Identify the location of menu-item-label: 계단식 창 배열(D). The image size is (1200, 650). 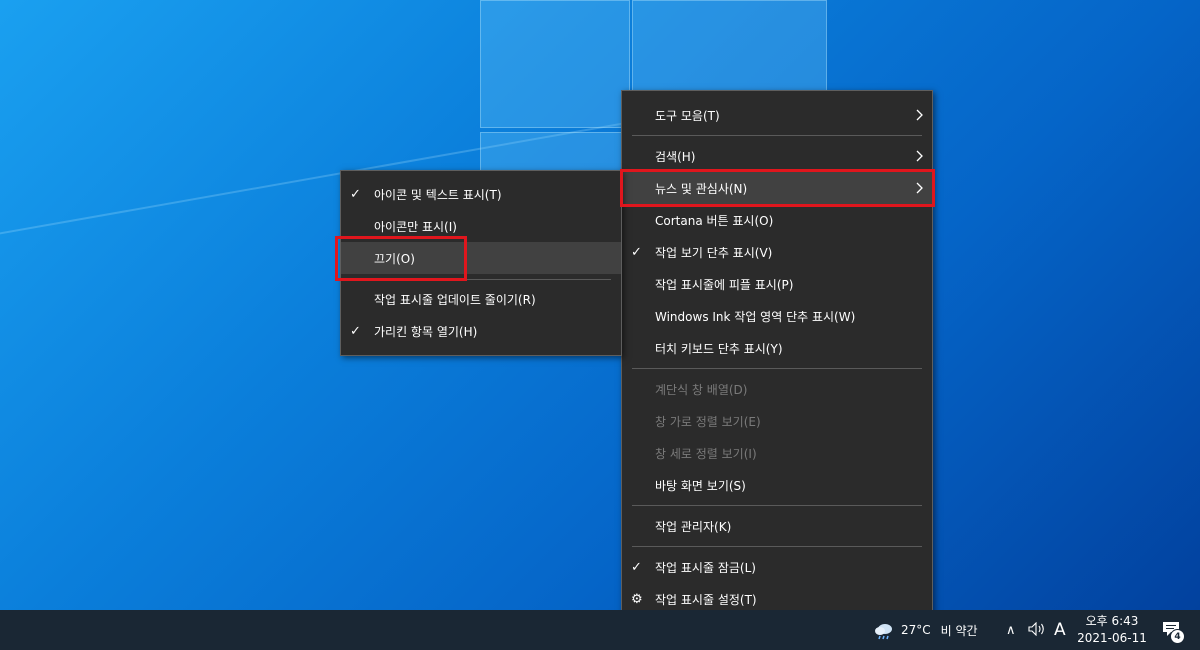
(701, 389).